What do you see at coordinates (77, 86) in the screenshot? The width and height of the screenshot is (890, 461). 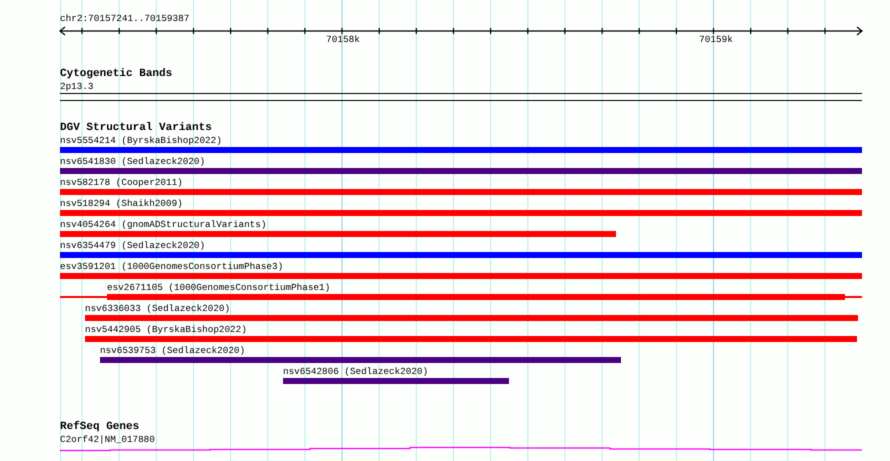 I see `band-label: 2p13.3` at bounding box center [77, 86].